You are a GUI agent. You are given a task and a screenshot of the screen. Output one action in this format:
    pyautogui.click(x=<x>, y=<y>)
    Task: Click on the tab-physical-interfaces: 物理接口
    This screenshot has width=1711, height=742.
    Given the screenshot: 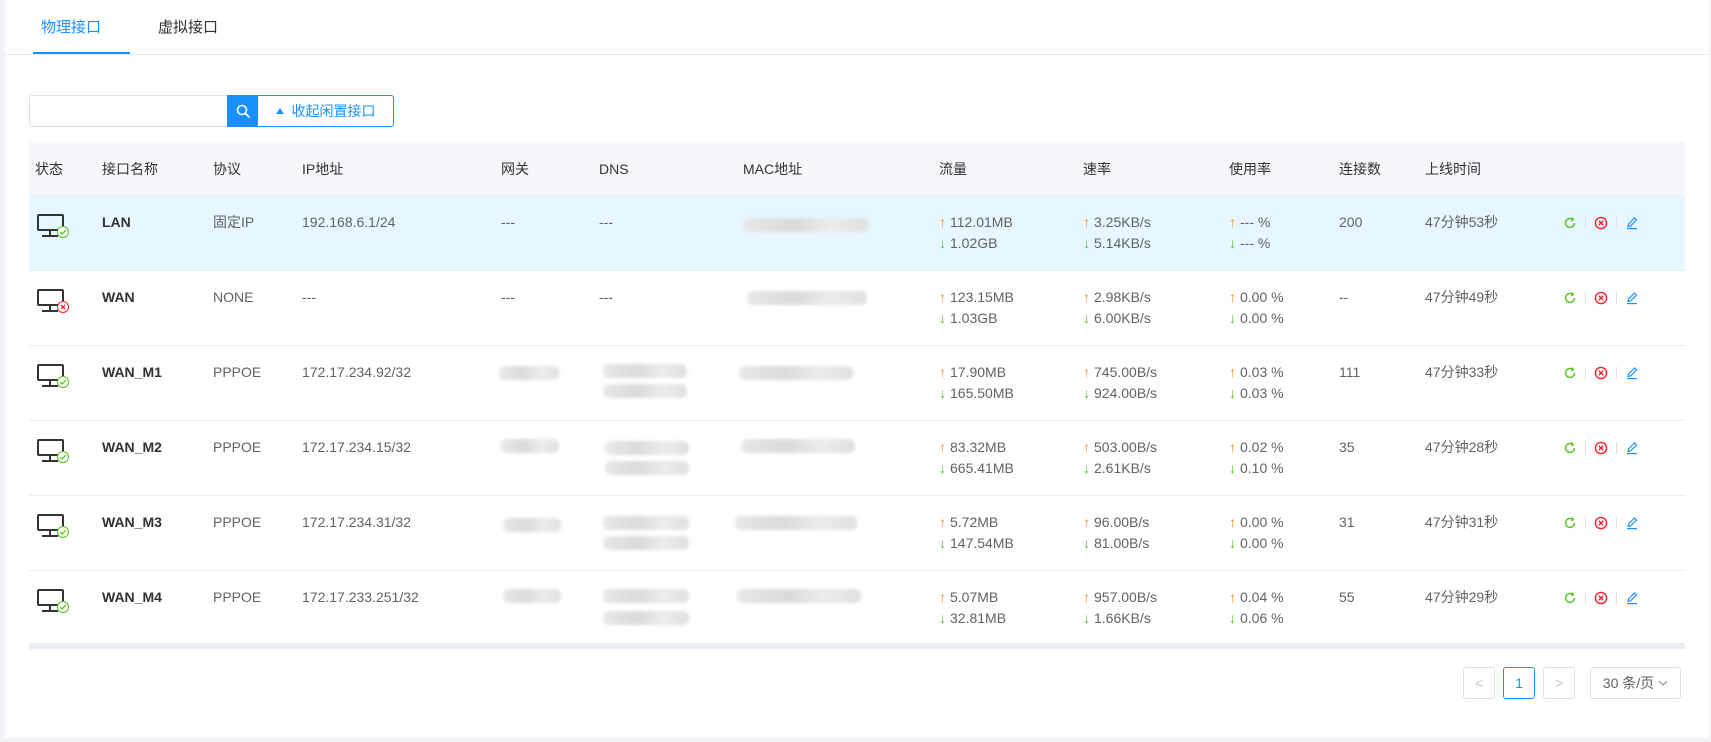 What is the action you would take?
    pyautogui.click(x=71, y=27)
    